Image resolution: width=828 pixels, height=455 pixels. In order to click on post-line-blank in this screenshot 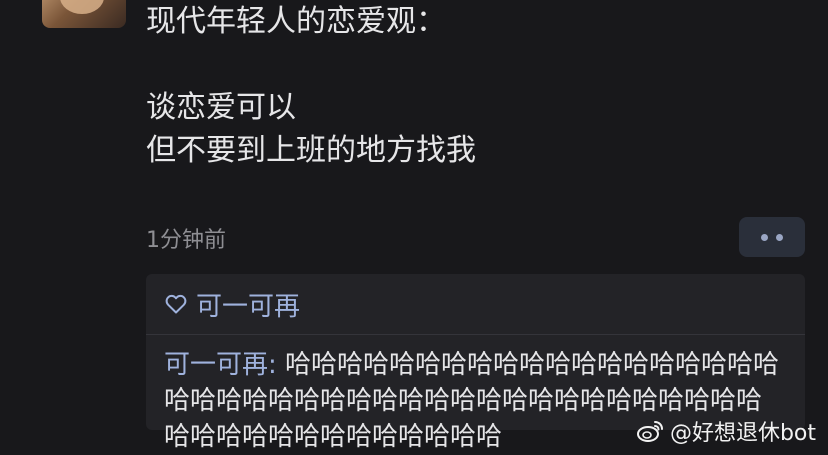, I will do `click(466, 64)`.